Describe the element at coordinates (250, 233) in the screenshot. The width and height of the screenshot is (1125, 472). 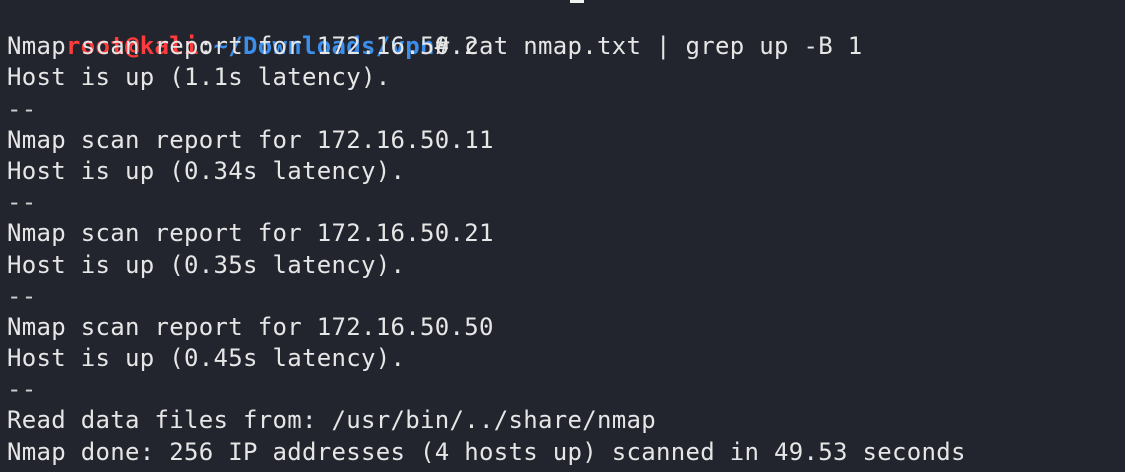
I see `output-line: Nmap scan report for 172.16.50.21` at that location.